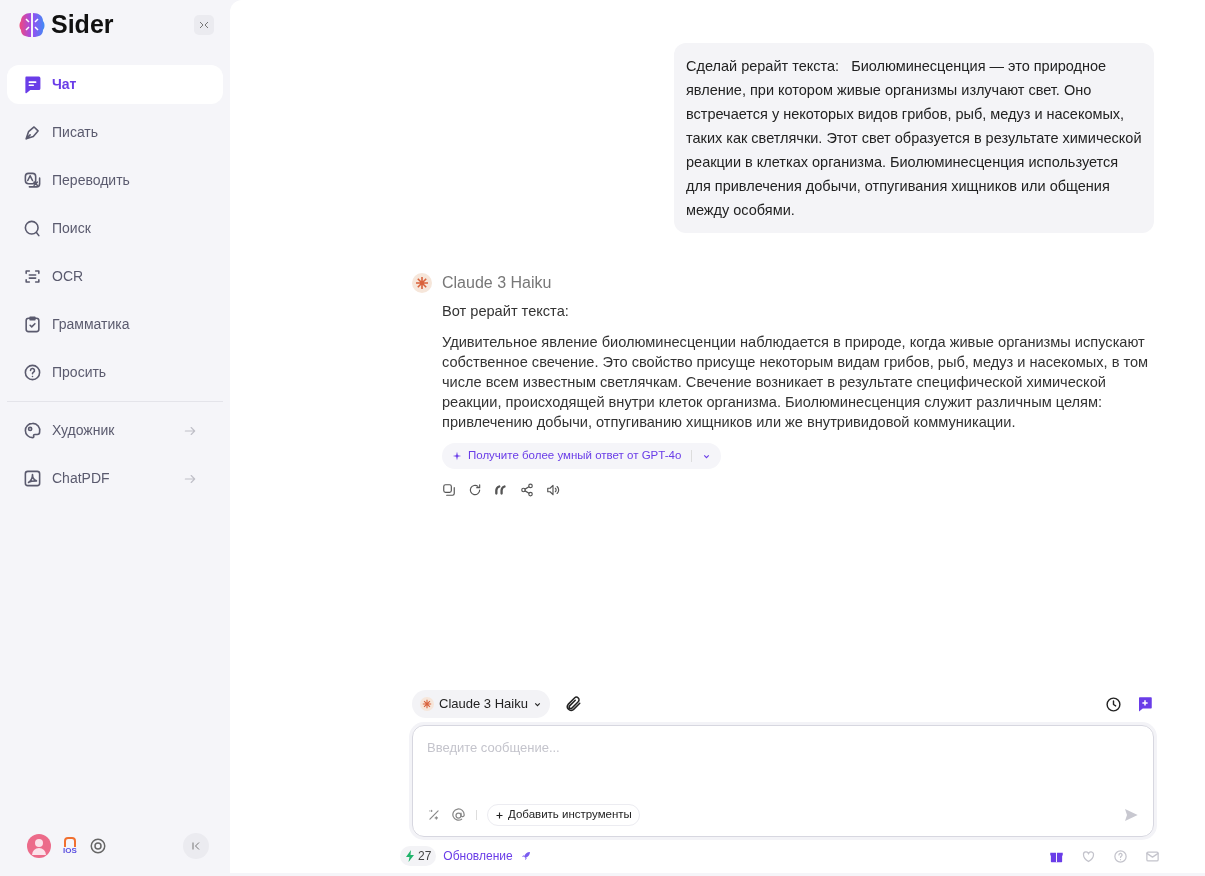 The image size is (1205, 876). I want to click on help-icon, so click(32, 372).